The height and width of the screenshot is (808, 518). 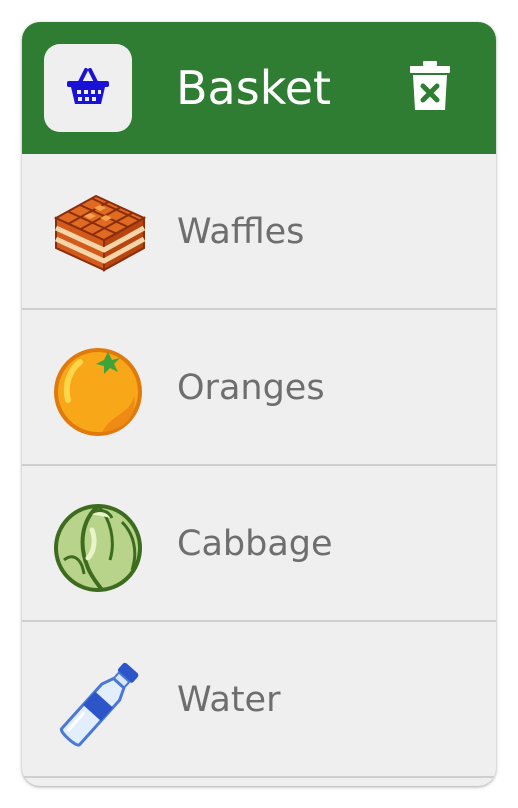 I want to click on water-bottle-icon, so click(x=100, y=704).